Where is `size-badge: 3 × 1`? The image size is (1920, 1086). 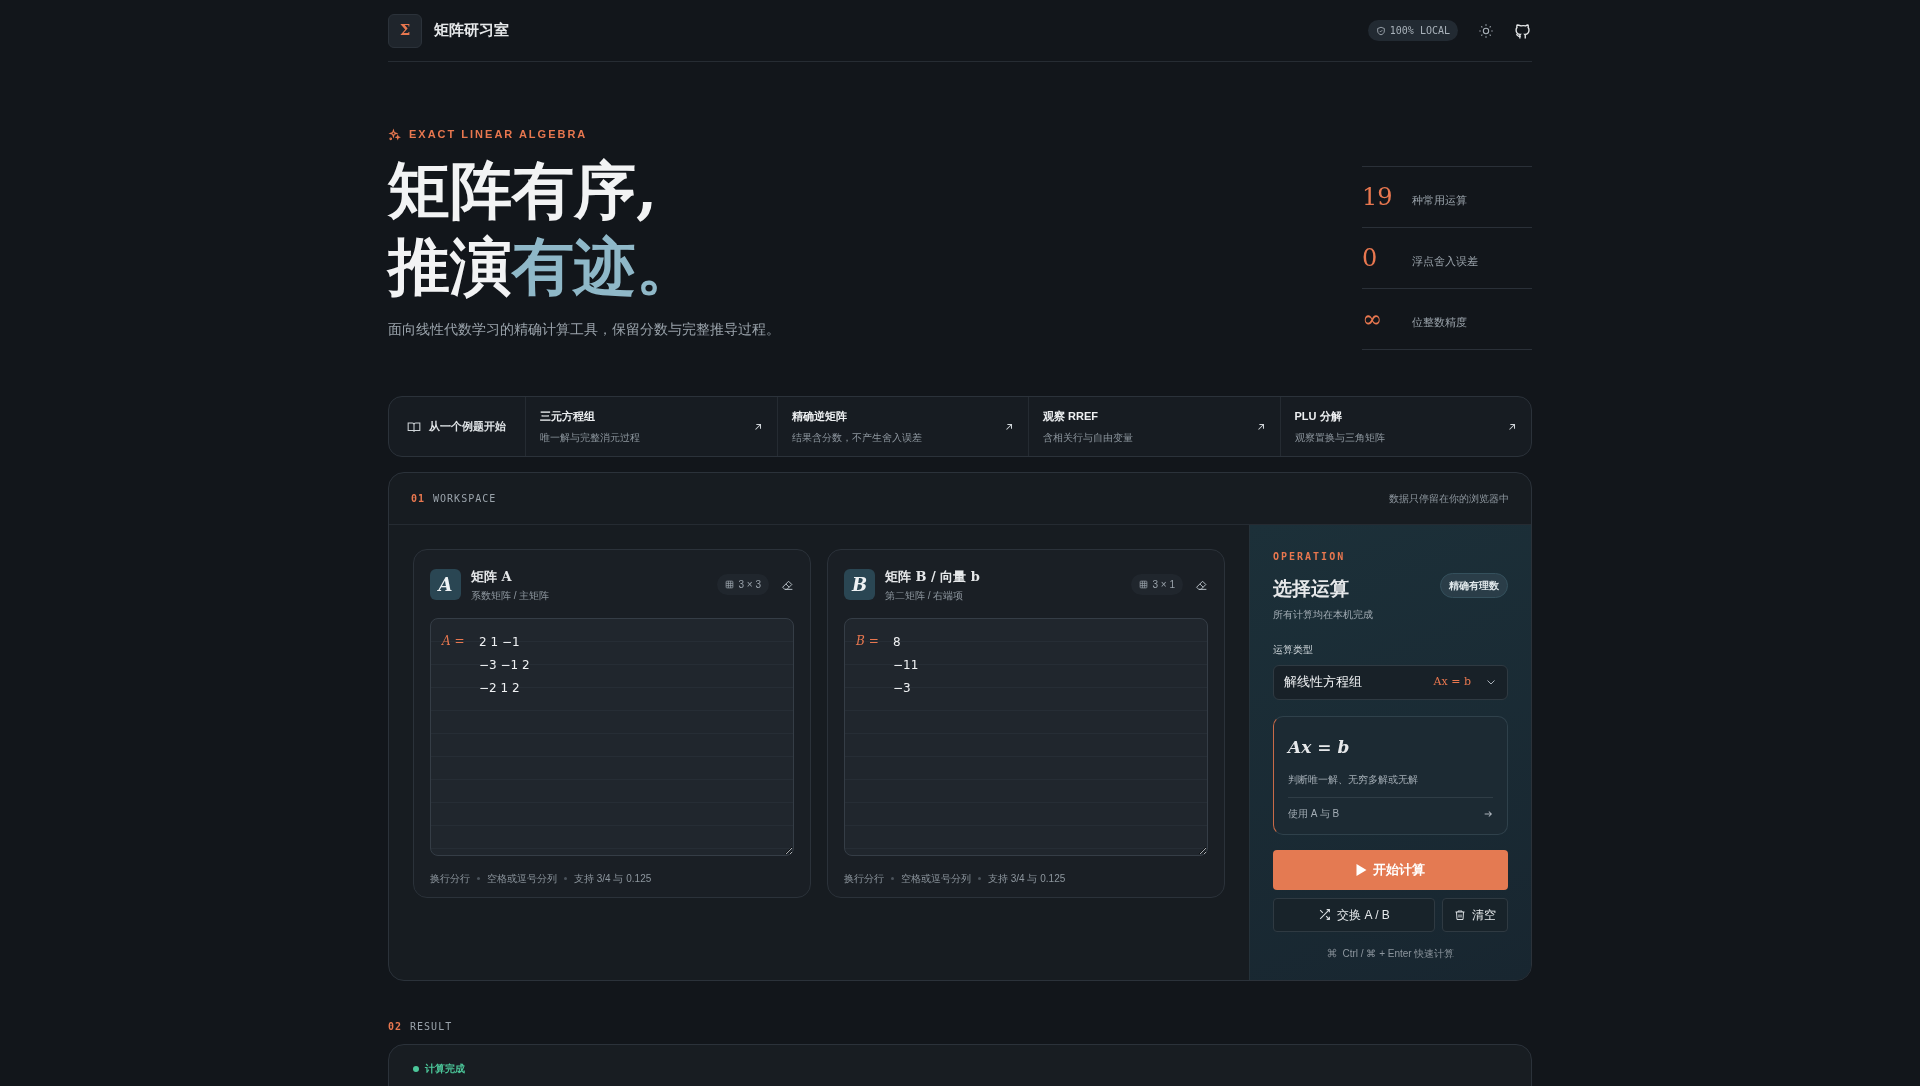
size-badge: 3 × 1 is located at coordinates (1157, 585).